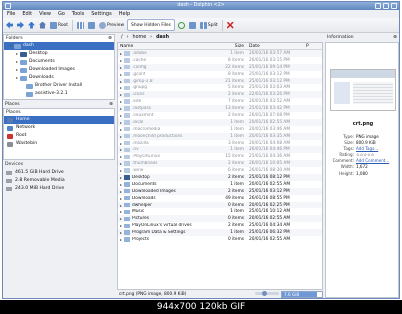 The height and width of the screenshot is (314, 402). What do you see at coordinates (101, 14) in the screenshot?
I see `menu-settings: Settings` at bounding box center [101, 14].